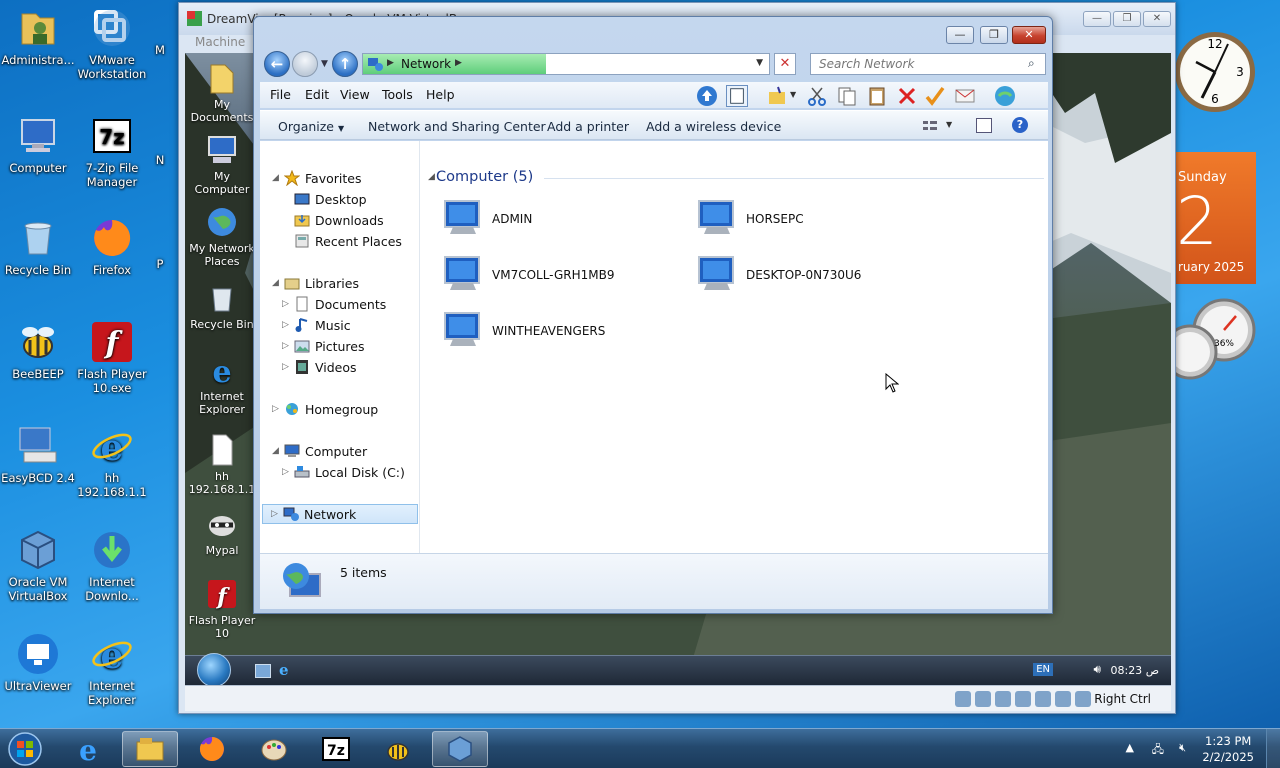 The image size is (1280, 768). I want to click on menu-edit: Edit, so click(317, 94).